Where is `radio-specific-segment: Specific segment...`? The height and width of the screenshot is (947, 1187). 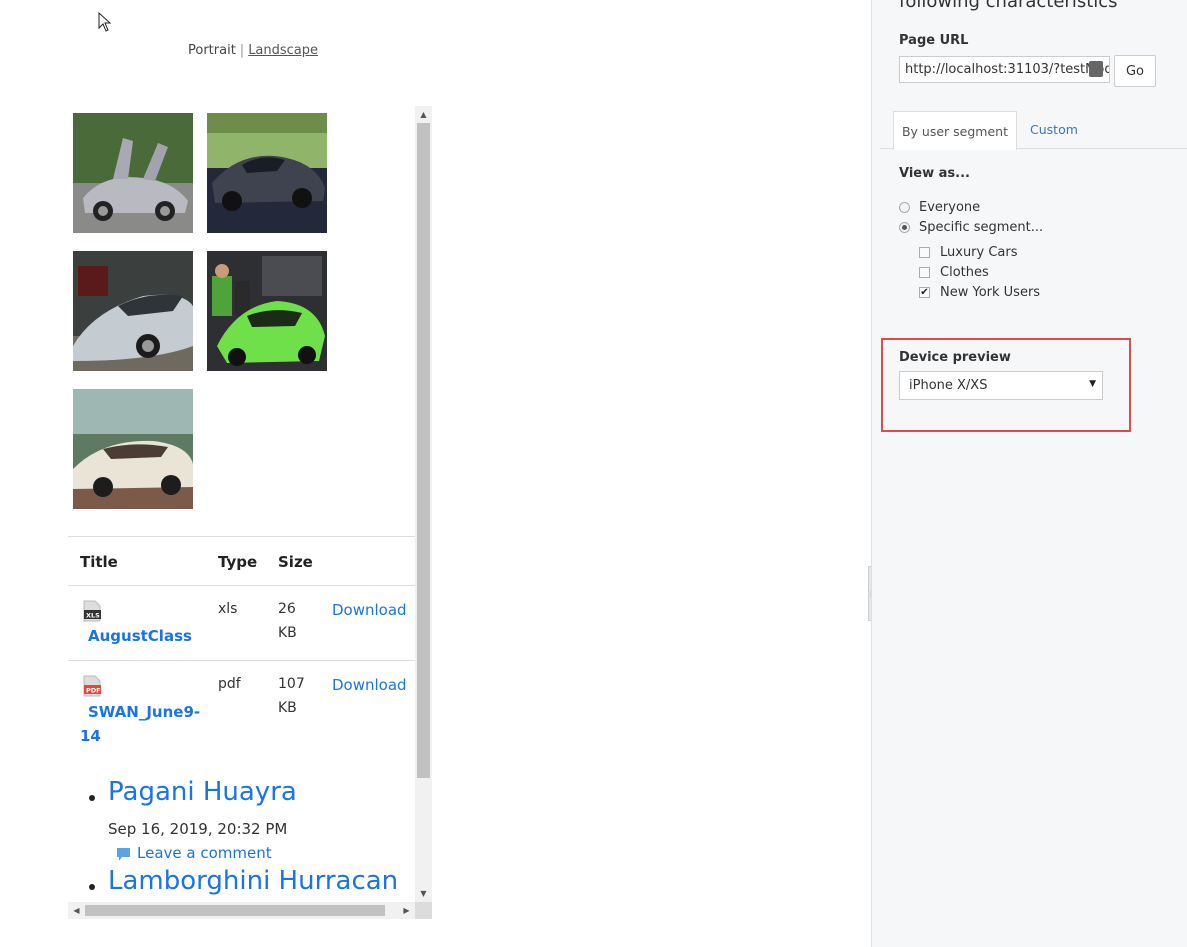
radio-specific-segment: Specific segment... is located at coordinates (971, 227).